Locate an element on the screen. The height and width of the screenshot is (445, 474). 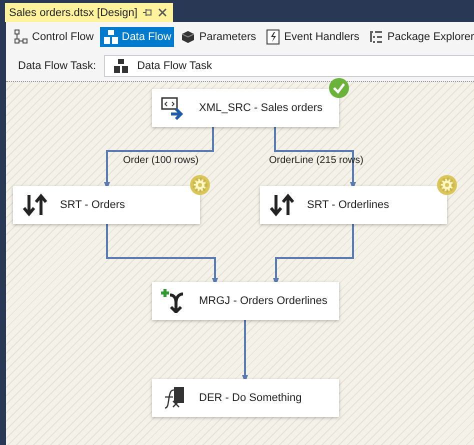
flow-diagram-icon is located at coordinates (21, 37).